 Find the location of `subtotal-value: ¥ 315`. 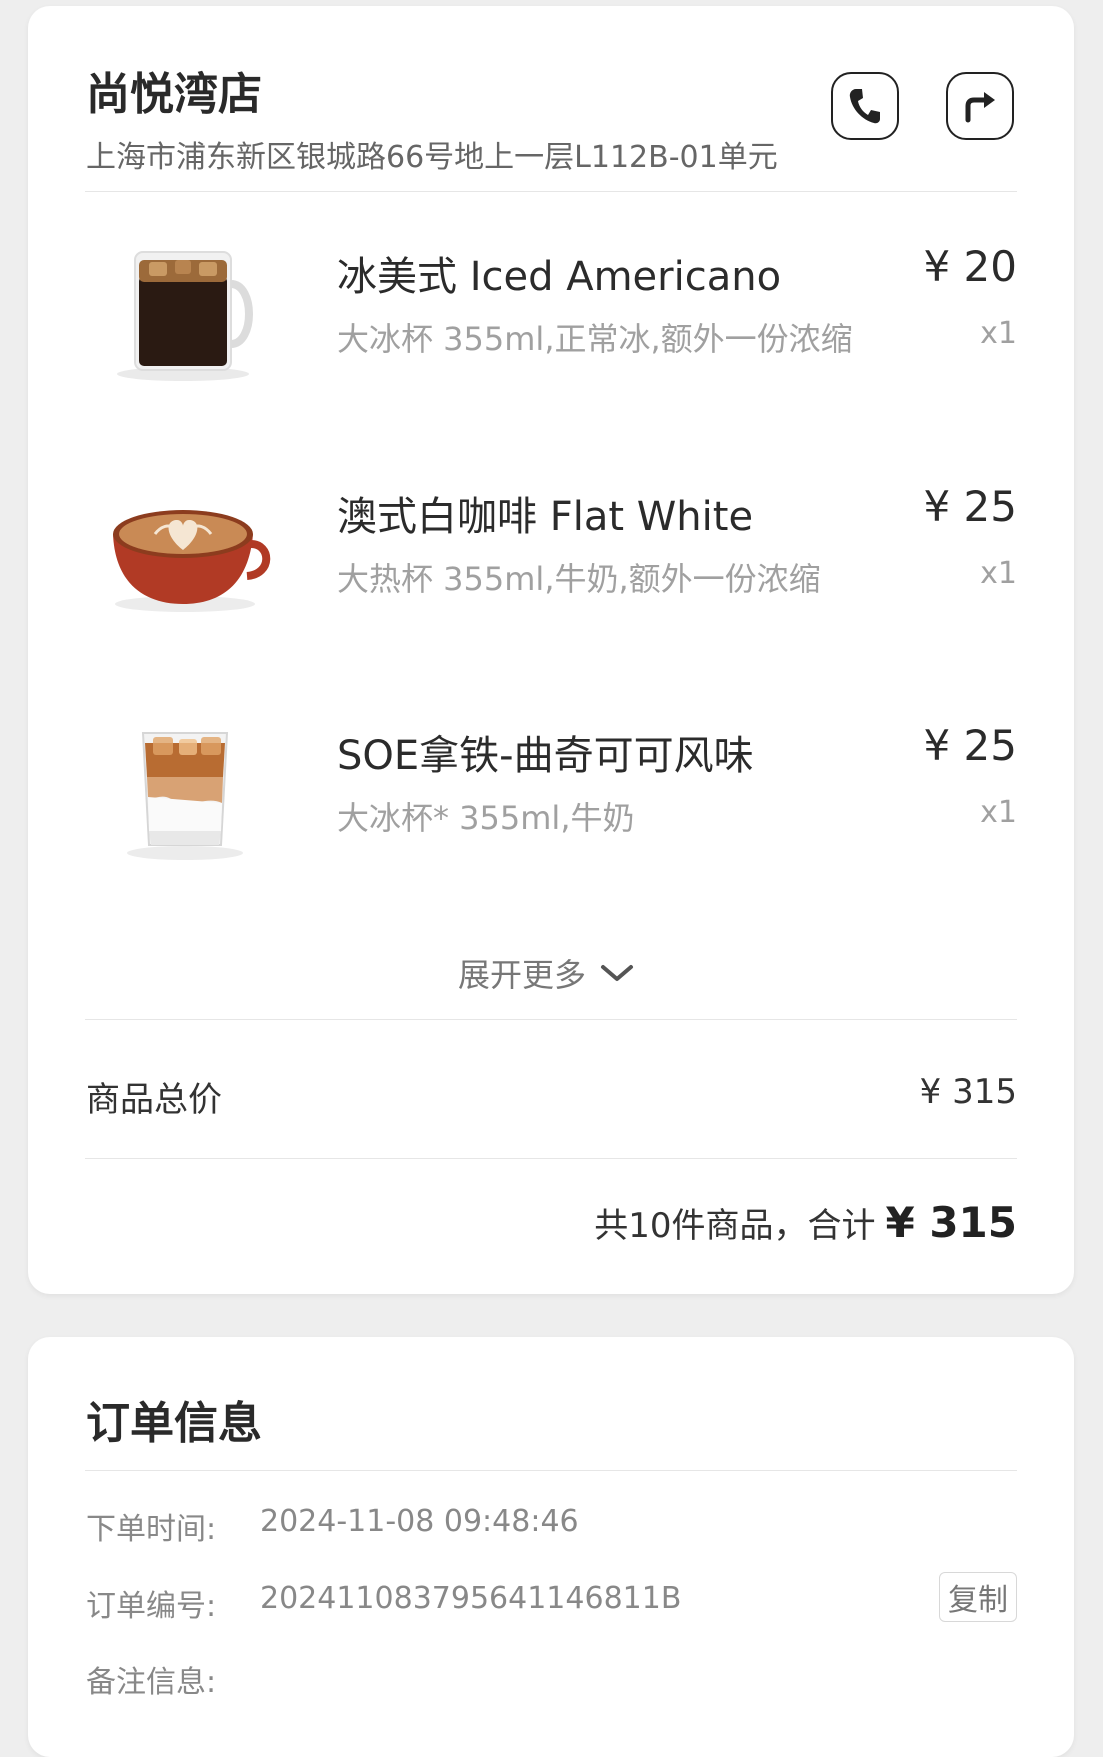

subtotal-value: ¥ 315 is located at coordinates (968, 1092).